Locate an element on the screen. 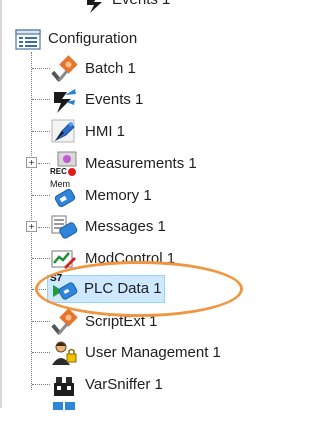  tree-item-label: Measurements 1 is located at coordinates (141, 163).